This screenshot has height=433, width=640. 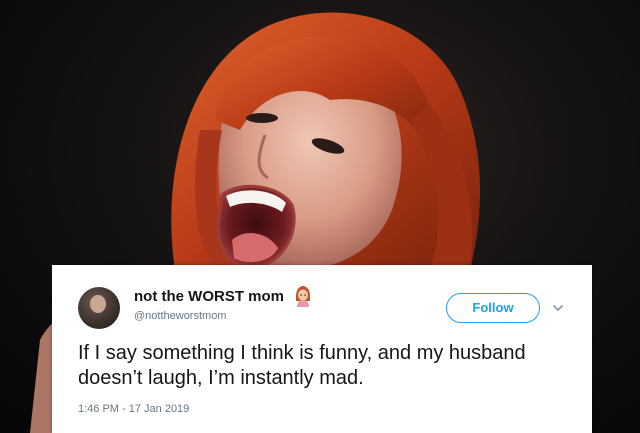 What do you see at coordinates (262, 118) in the screenshot?
I see `left-eye` at bounding box center [262, 118].